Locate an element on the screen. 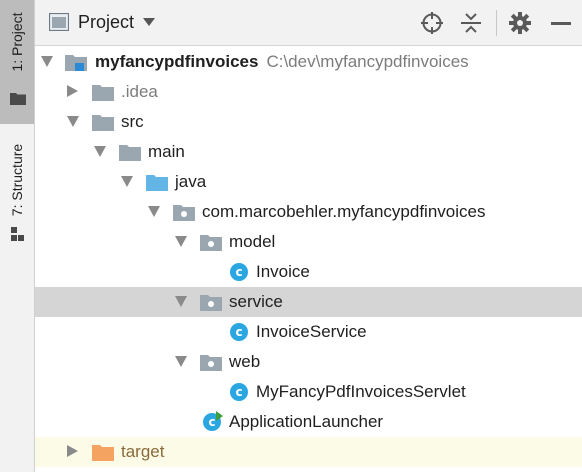 The image size is (582, 472). collapse-all-icon is located at coordinates (471, 23).